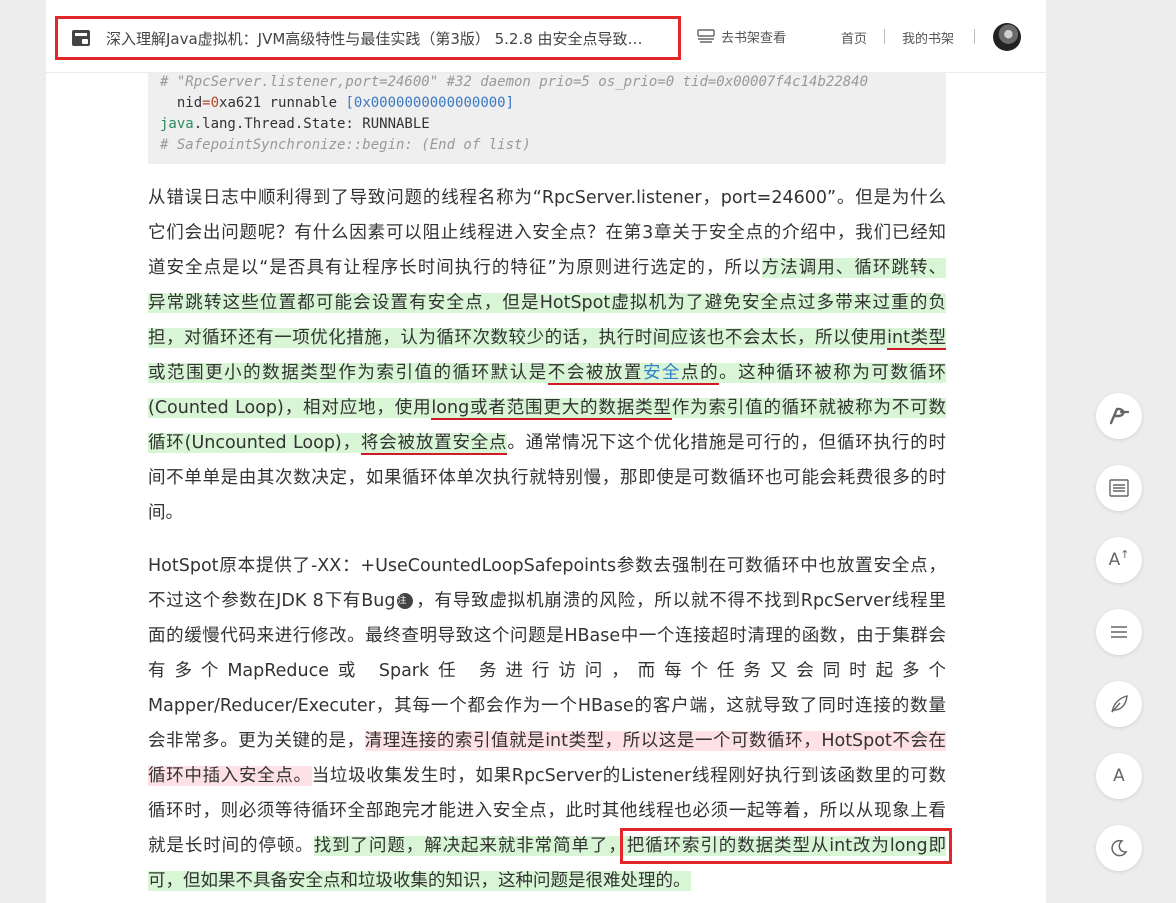 The width and height of the screenshot is (1176, 903). I want to click on book-icon, so click(81, 38).